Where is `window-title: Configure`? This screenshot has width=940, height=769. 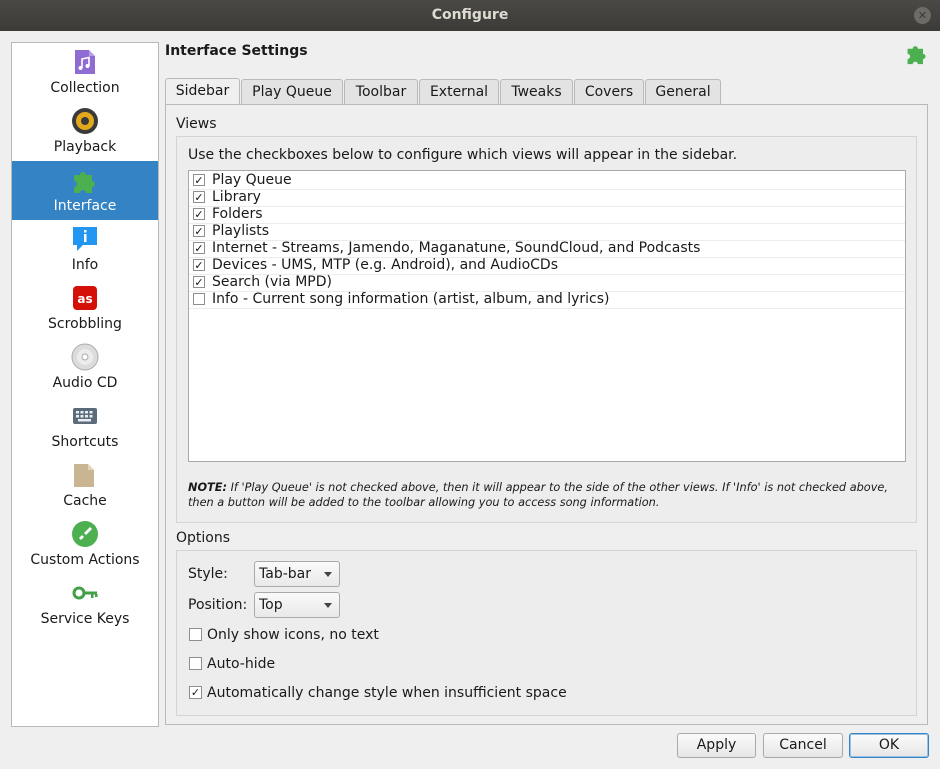 window-title: Configure is located at coordinates (470, 15).